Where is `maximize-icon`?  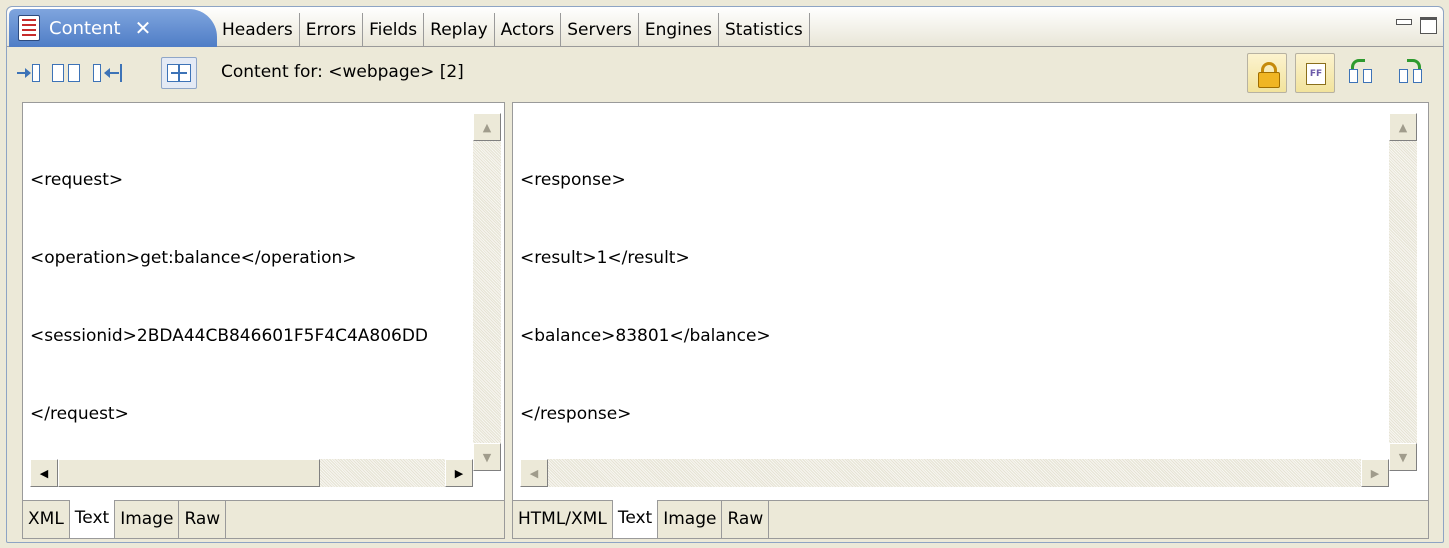 maximize-icon is located at coordinates (1428, 25).